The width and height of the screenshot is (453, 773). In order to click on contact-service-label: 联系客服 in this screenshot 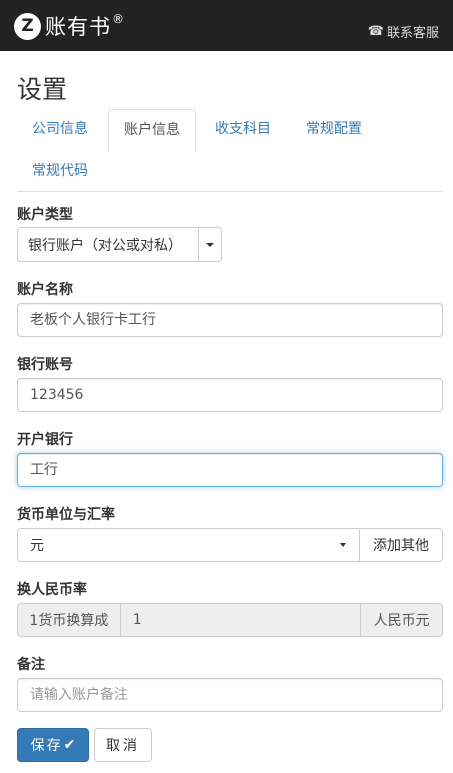, I will do `click(412, 33)`.